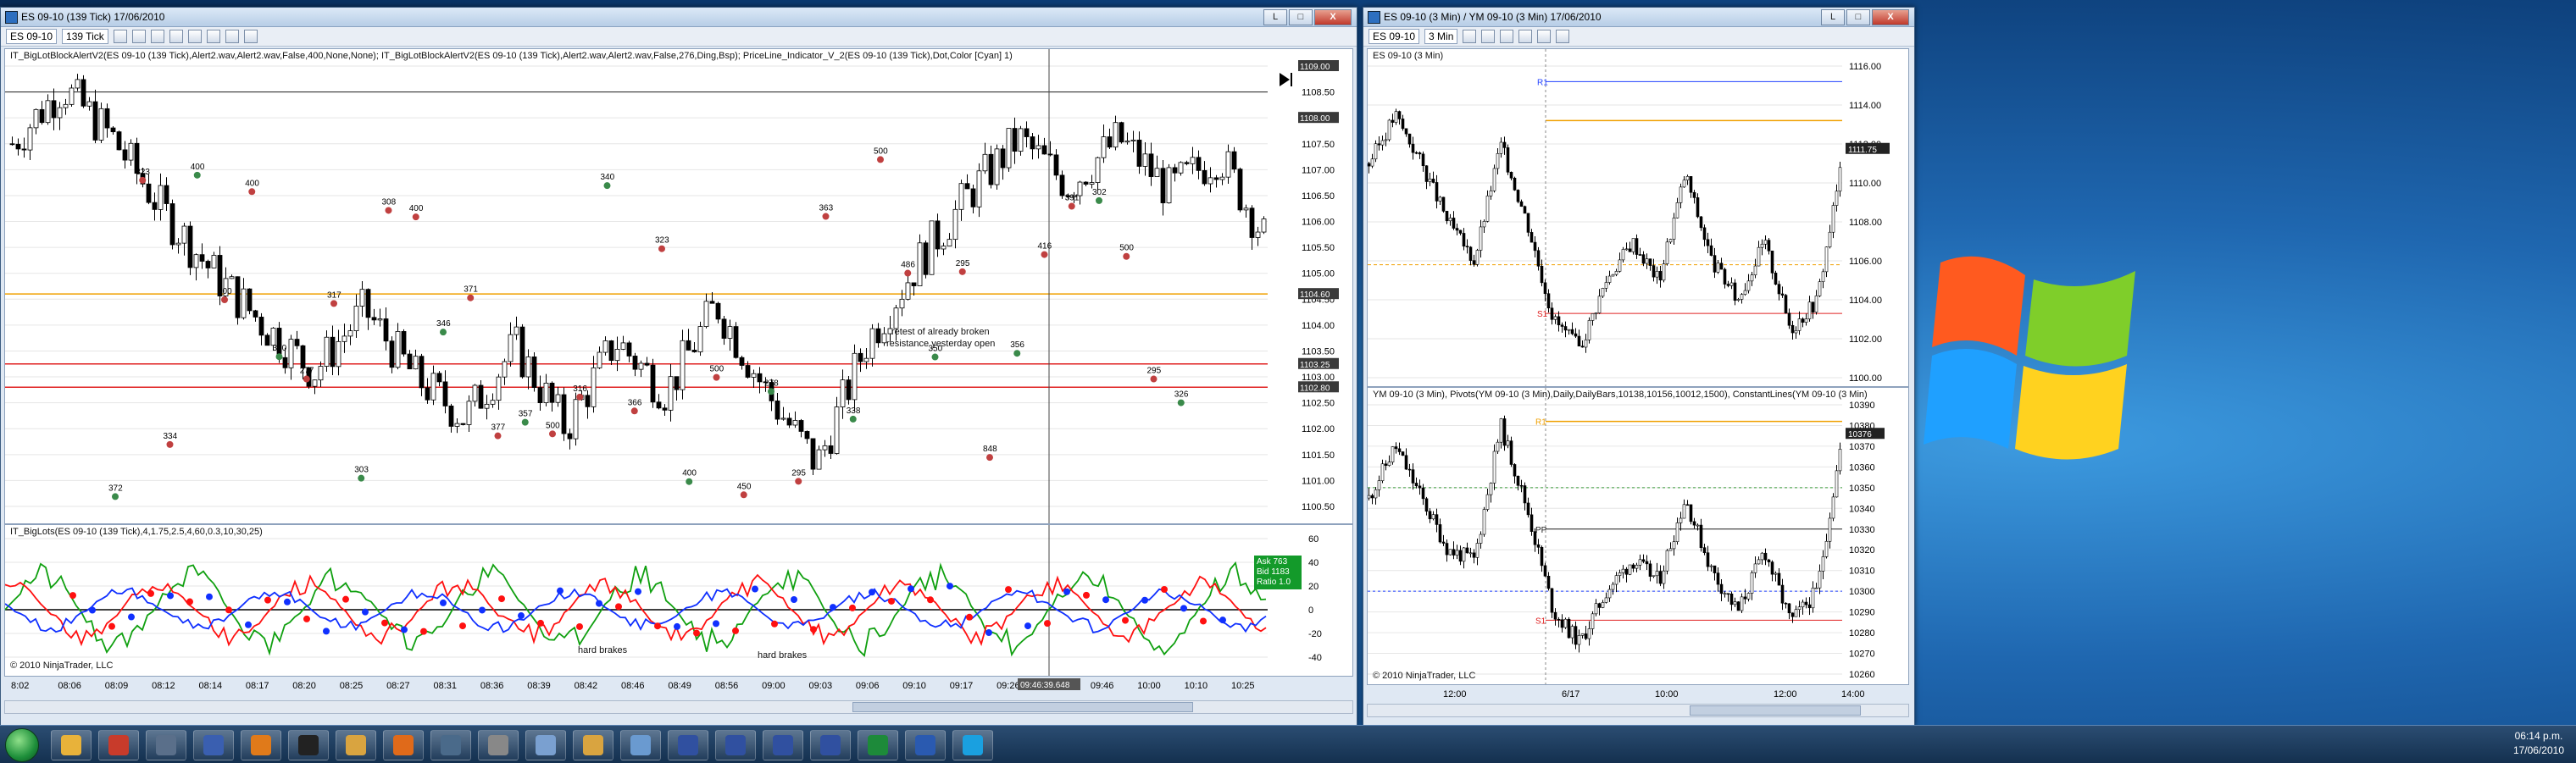  I want to click on workspace-taskbar-button, so click(166, 745).